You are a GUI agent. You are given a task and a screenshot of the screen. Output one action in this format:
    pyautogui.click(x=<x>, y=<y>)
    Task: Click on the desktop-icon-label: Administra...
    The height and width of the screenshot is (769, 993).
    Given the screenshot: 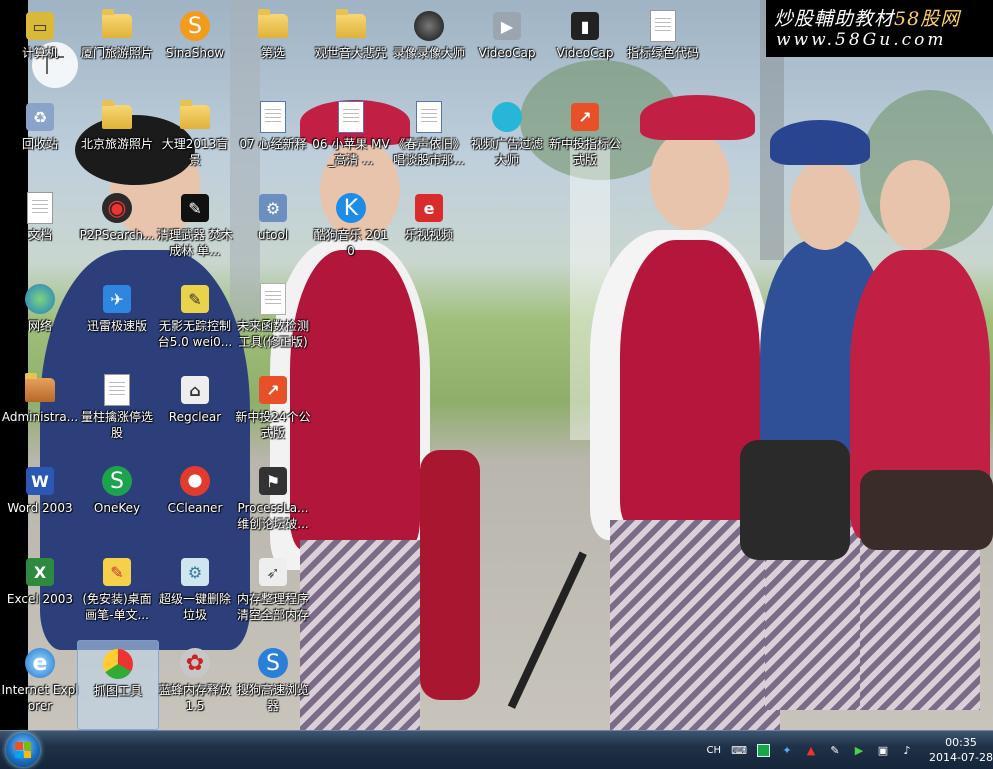 What is the action you would take?
    pyautogui.click(x=40, y=417)
    